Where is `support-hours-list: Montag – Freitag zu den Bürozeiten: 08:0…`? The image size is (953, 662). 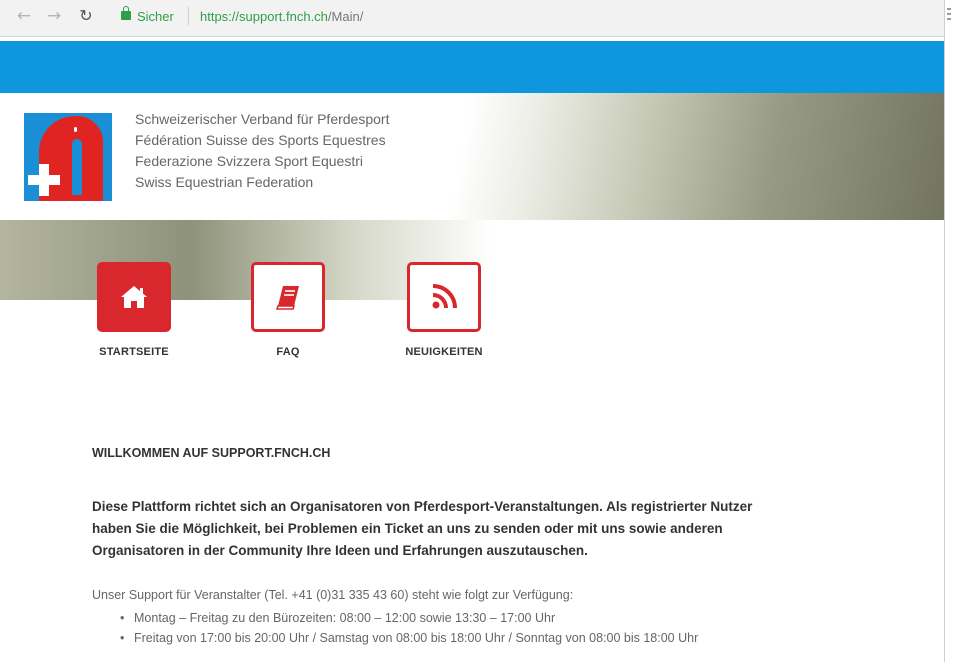 support-hours-list: Montag – Freitag zu den Bürozeiten: 08:0… is located at coordinates (409, 628).